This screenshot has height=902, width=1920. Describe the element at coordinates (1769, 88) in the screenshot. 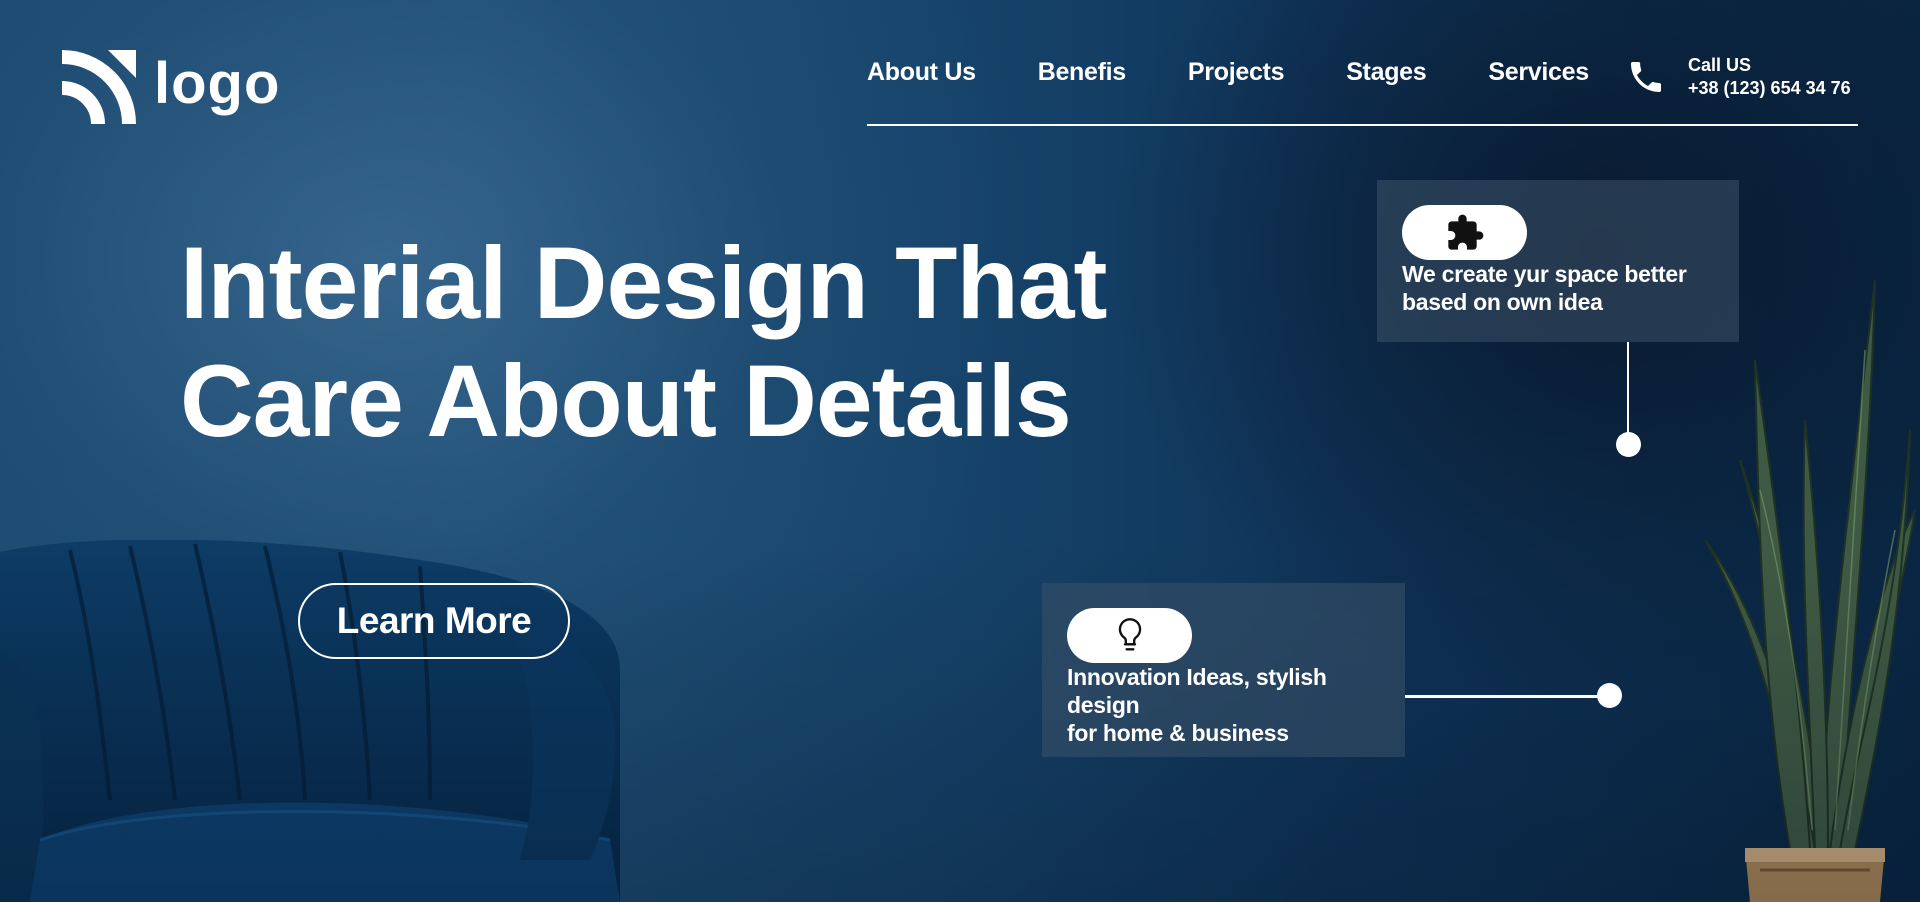

I see `phone-number: +38 (123) 654 34 76` at that location.